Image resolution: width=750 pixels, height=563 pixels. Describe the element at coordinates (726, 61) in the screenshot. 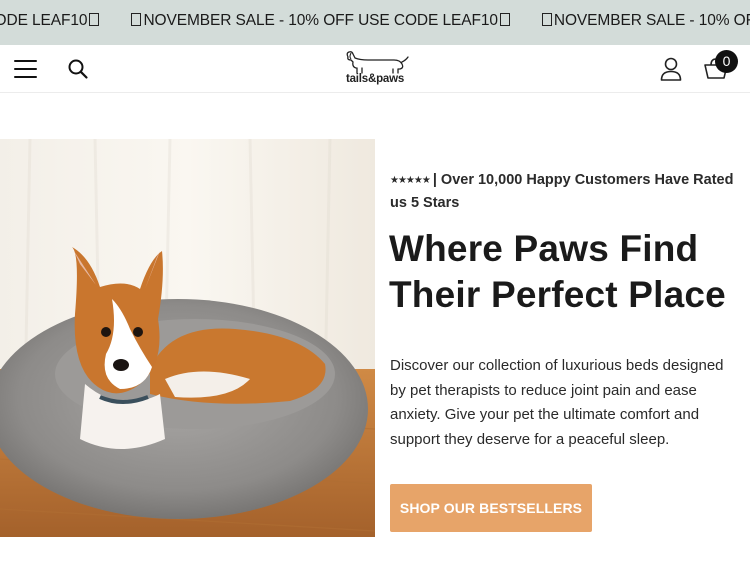

I see `cart-count-badge: 0` at that location.